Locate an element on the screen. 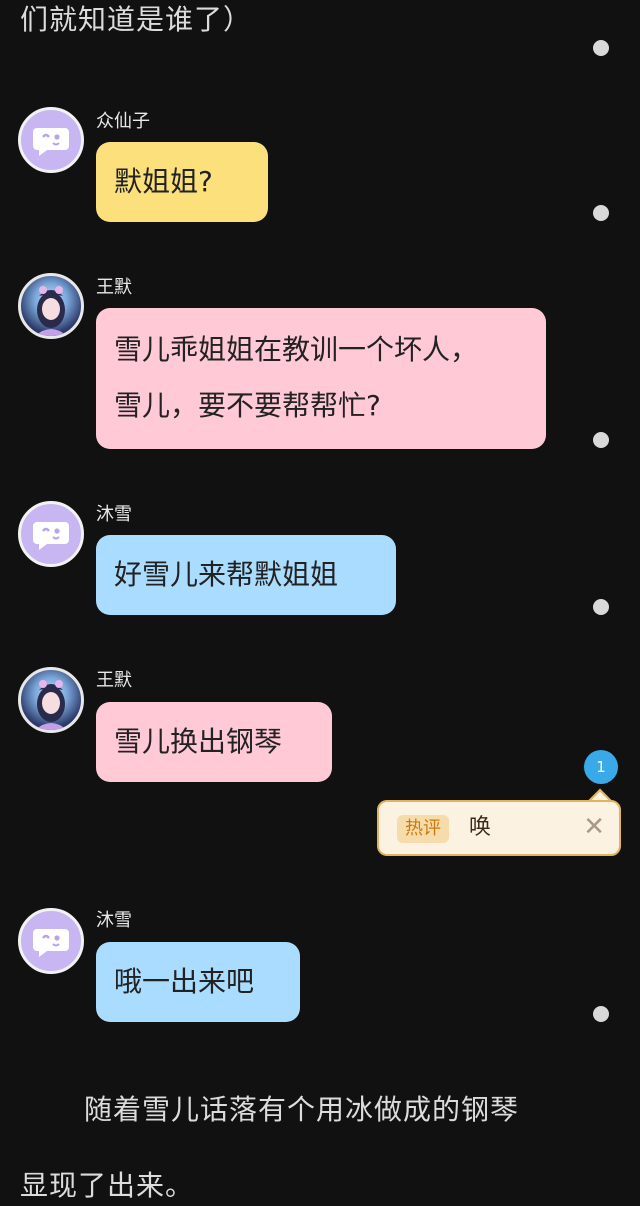 Image resolution: width=640 pixels, height=1206 pixels. message-bubble: 好雪儿来帮默姐姐 is located at coordinates (246, 575).